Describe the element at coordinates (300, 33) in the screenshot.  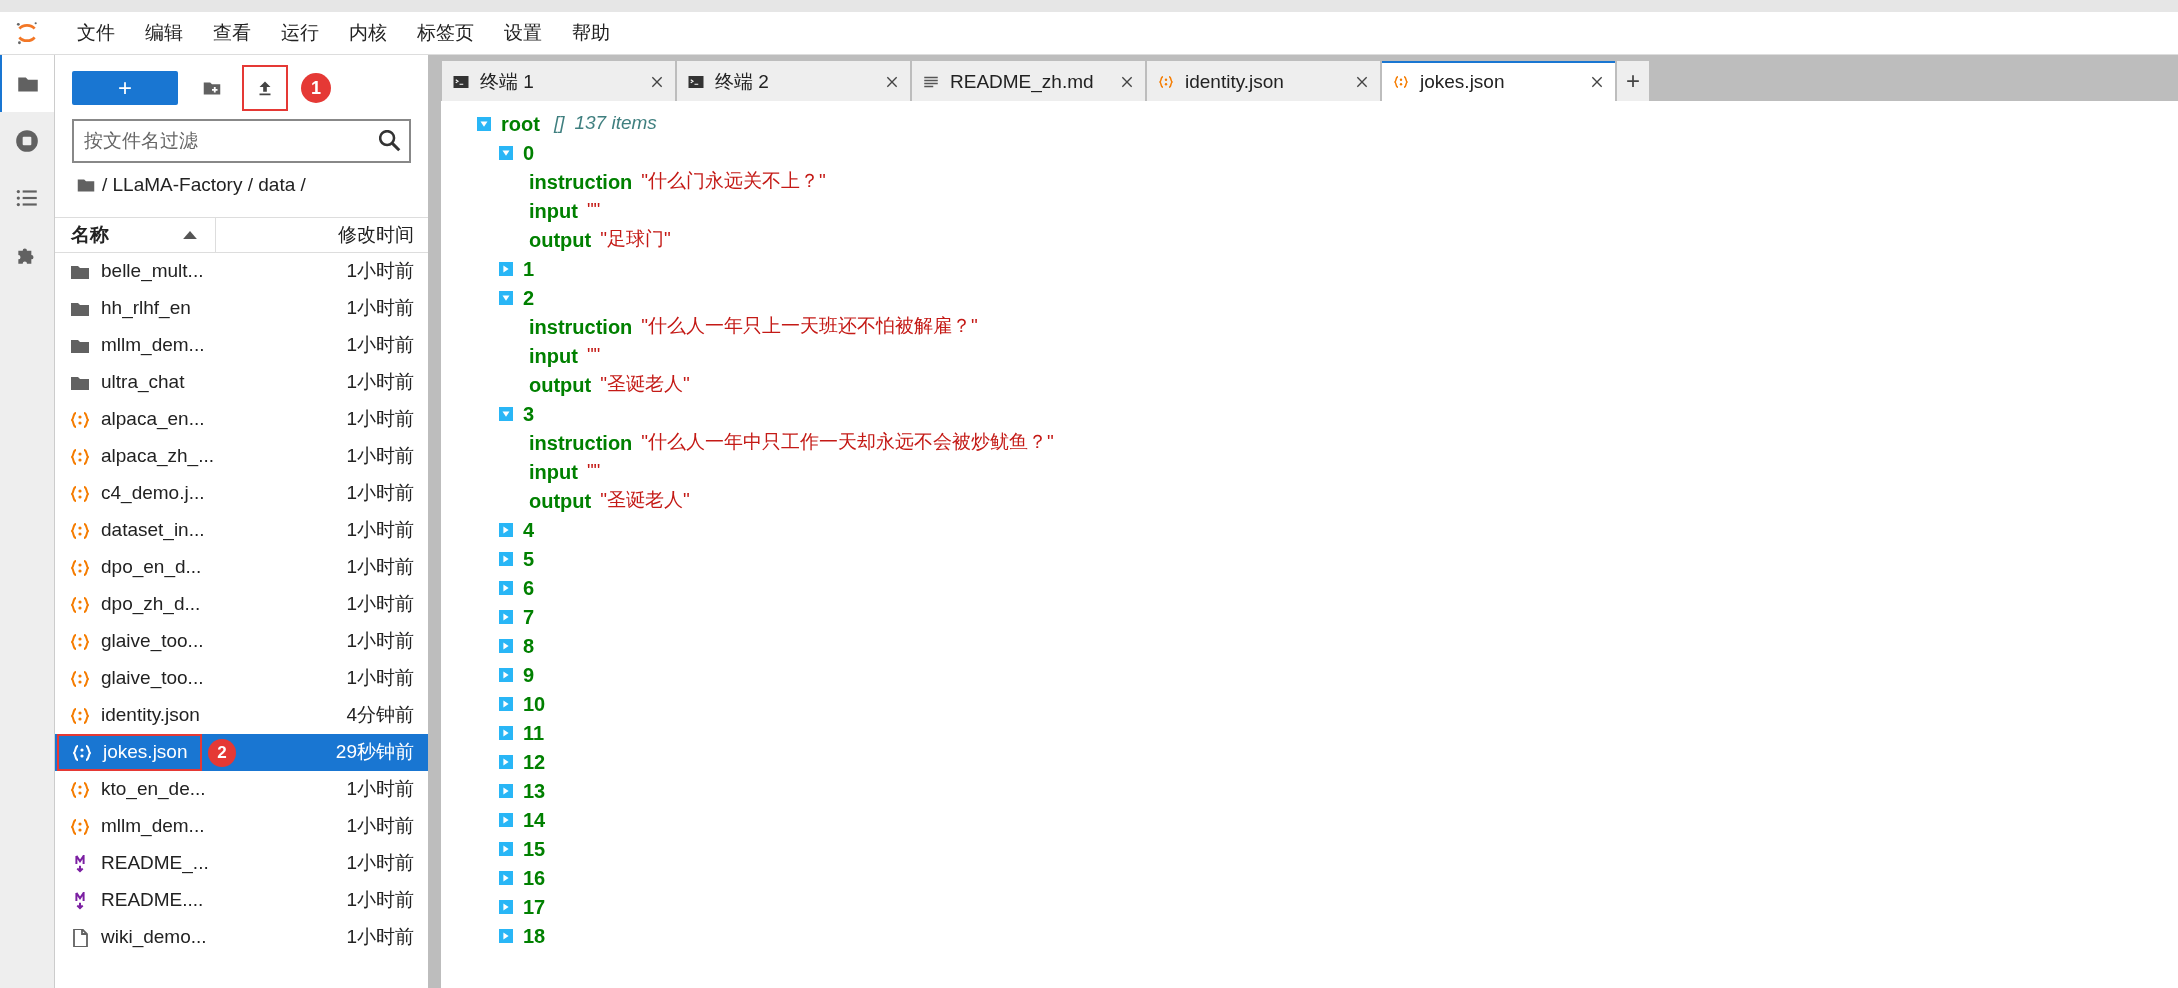
I see `menu-item: 运行` at that location.